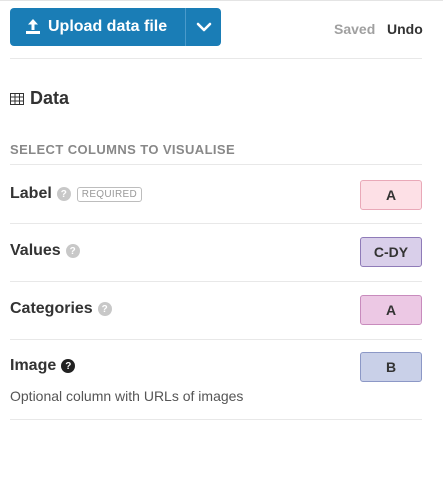 This screenshot has width=443, height=486. I want to click on top-border, so click(221, 0).